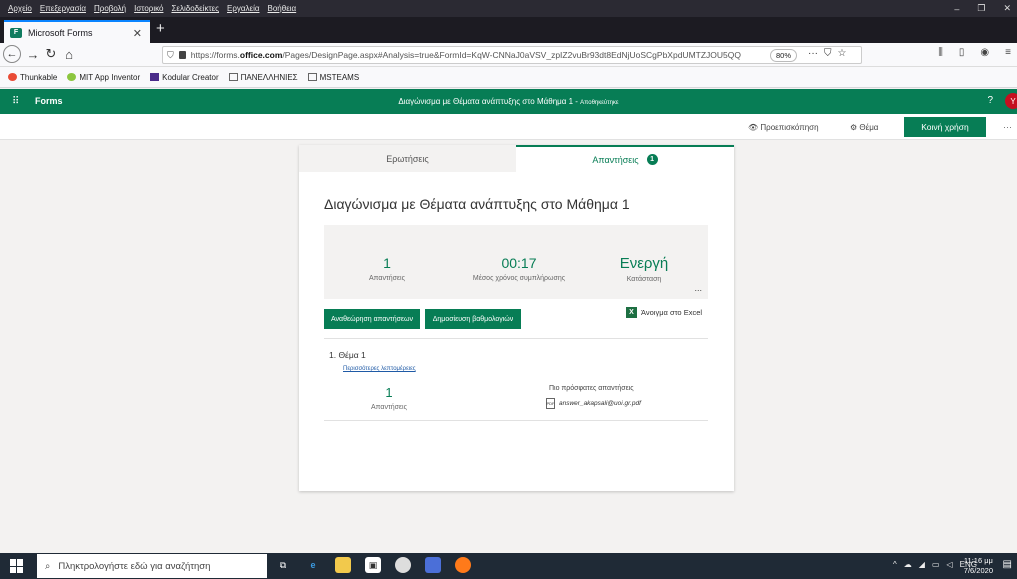 The height and width of the screenshot is (579, 1017). Describe the element at coordinates (591, 388) in the screenshot. I see `recent-responses-label: Πιο πρόσφατες απαντήσεις` at that location.